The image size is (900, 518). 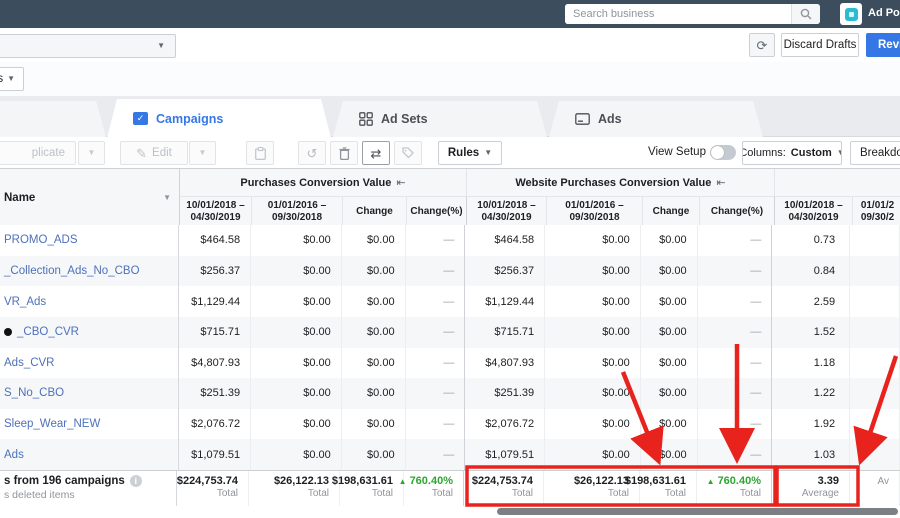 What do you see at coordinates (594, 217) in the screenshot?
I see `column-header-line2: 09/30/2018` at bounding box center [594, 217].